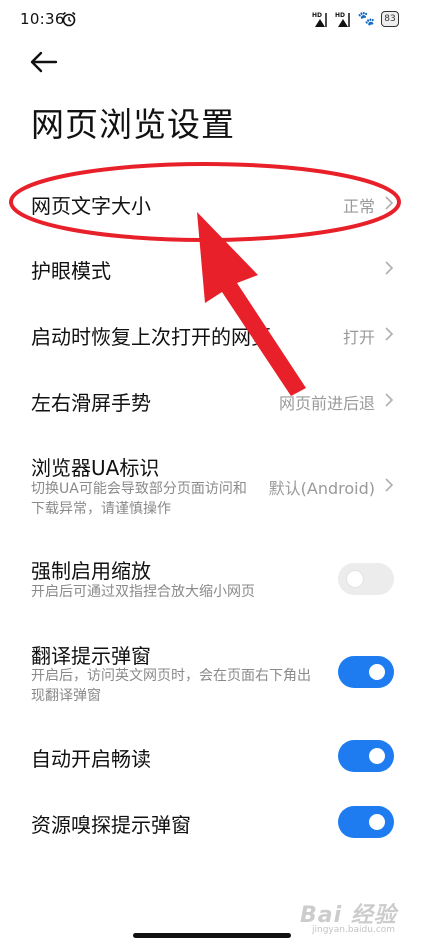 Image resolution: width=425 pixels, height=944 pixels. Describe the element at coordinates (212, 268) in the screenshot. I see `setting-row-eye-care: 护眼模式` at that location.